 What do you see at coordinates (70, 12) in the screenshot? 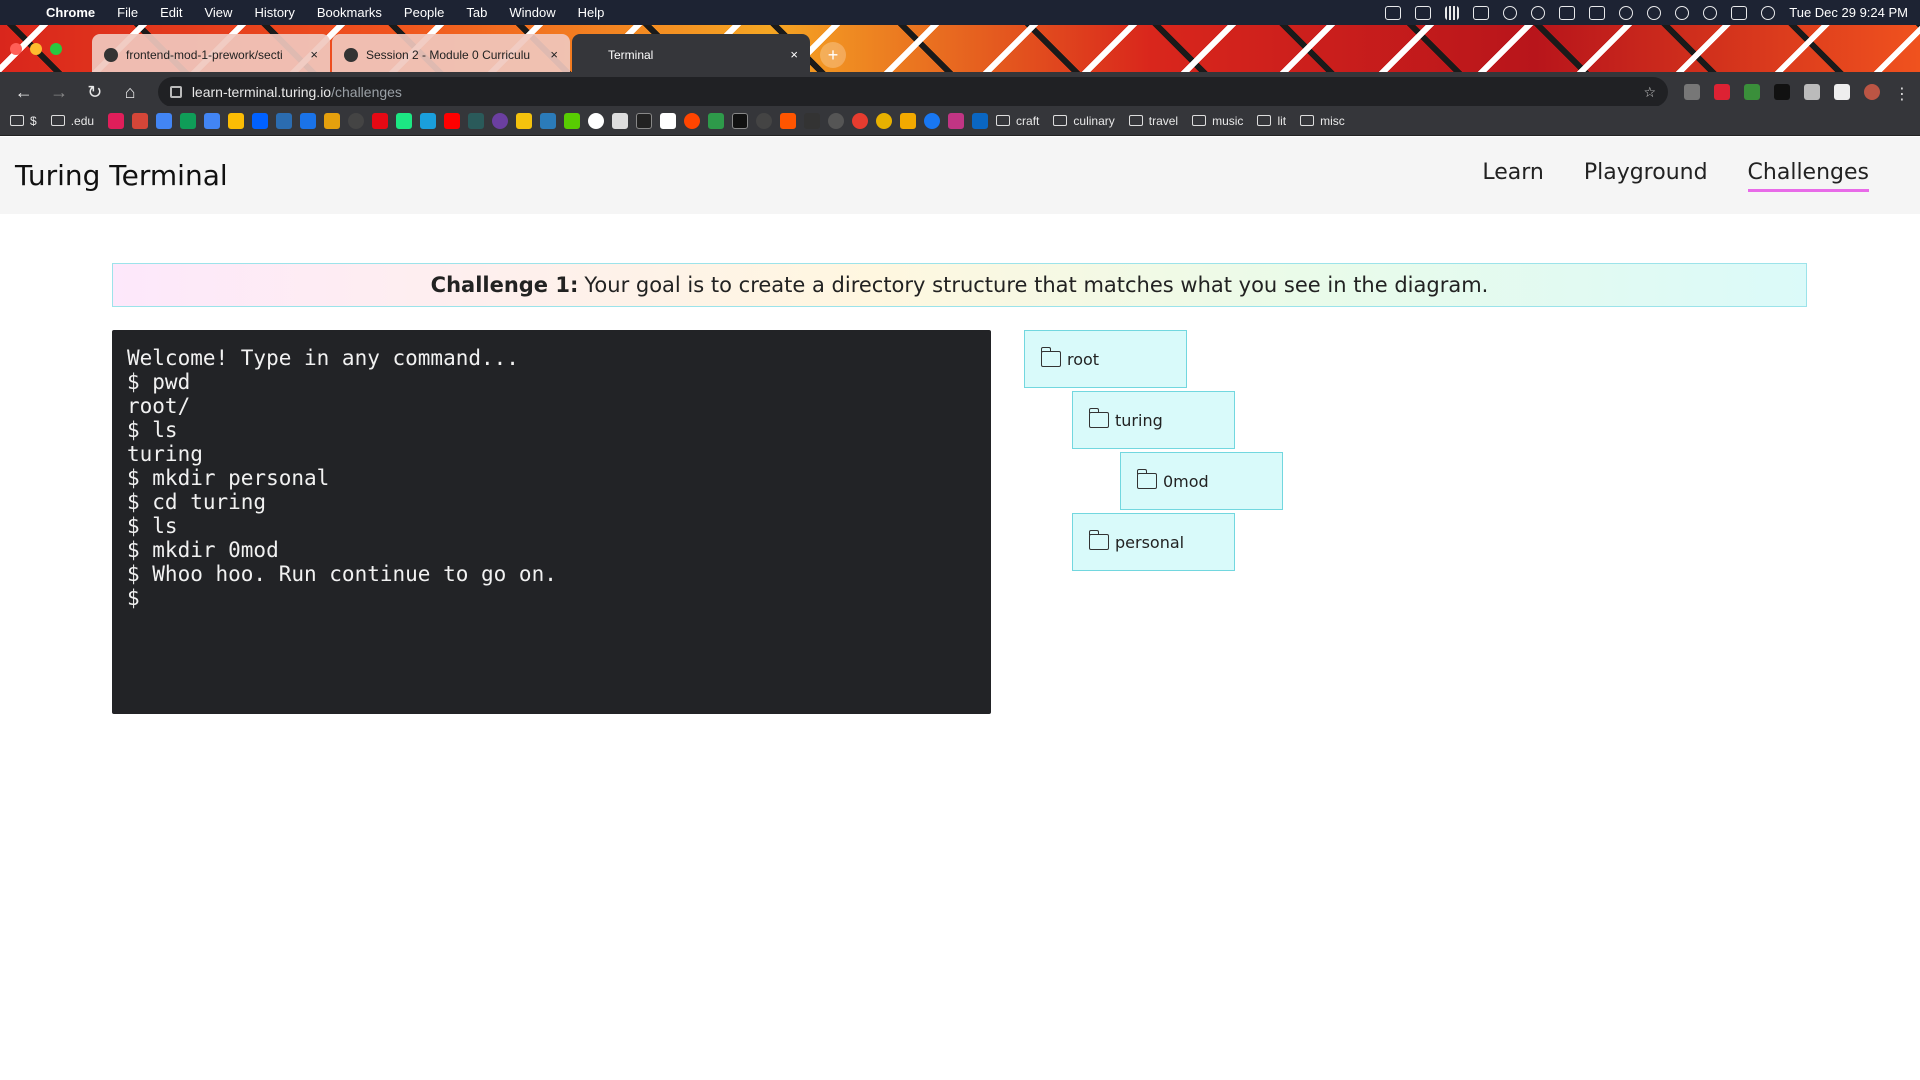
I see `menu-app-name: Chrome` at bounding box center [70, 12].